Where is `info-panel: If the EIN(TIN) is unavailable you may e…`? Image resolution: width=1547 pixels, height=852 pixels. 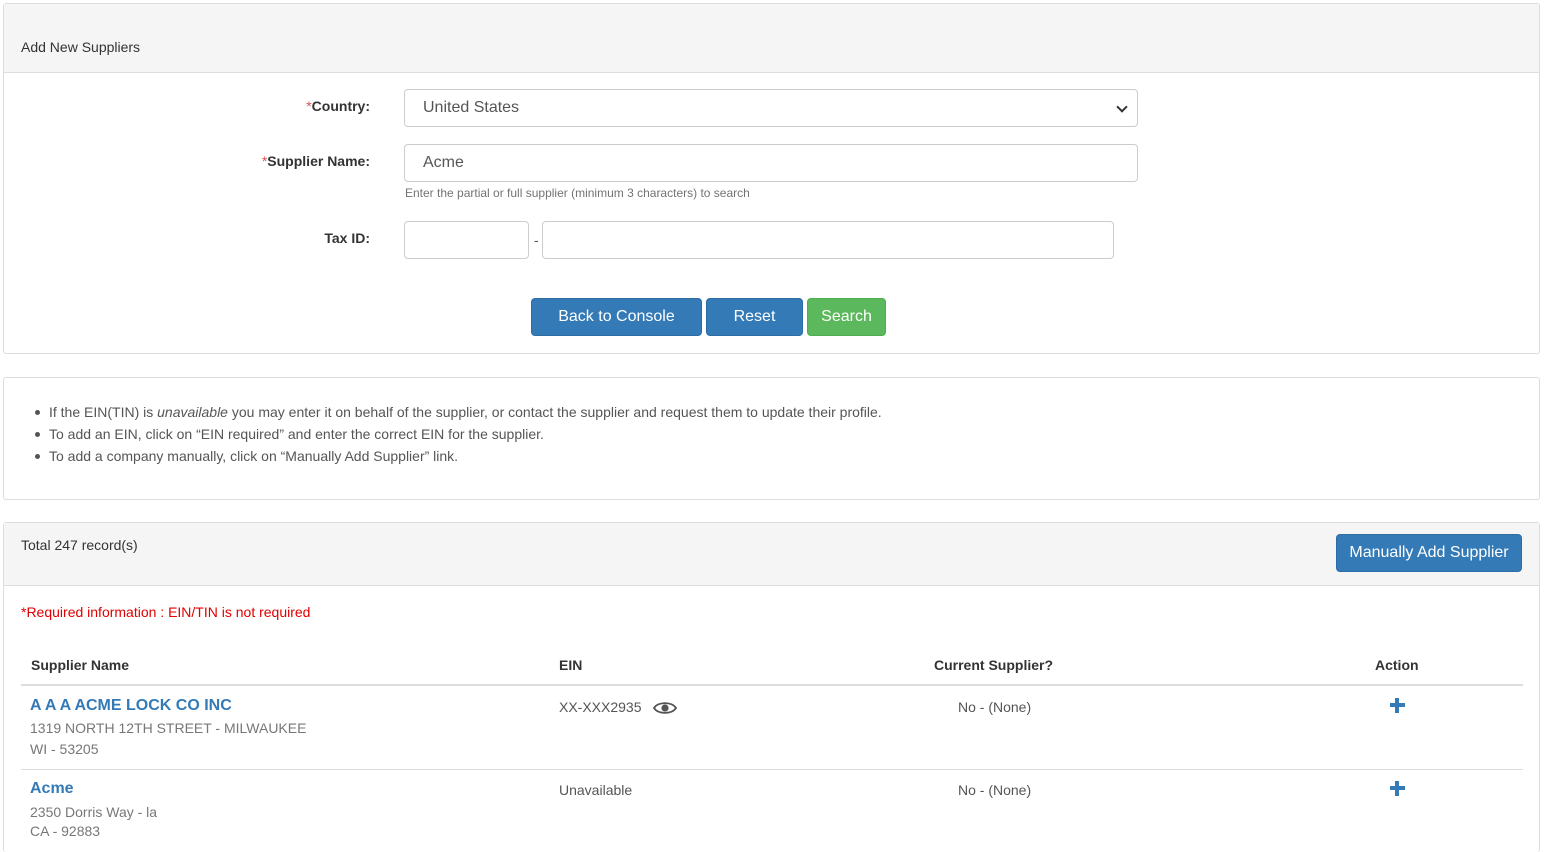 info-panel: If the EIN(TIN) is unavailable you may e… is located at coordinates (771, 438).